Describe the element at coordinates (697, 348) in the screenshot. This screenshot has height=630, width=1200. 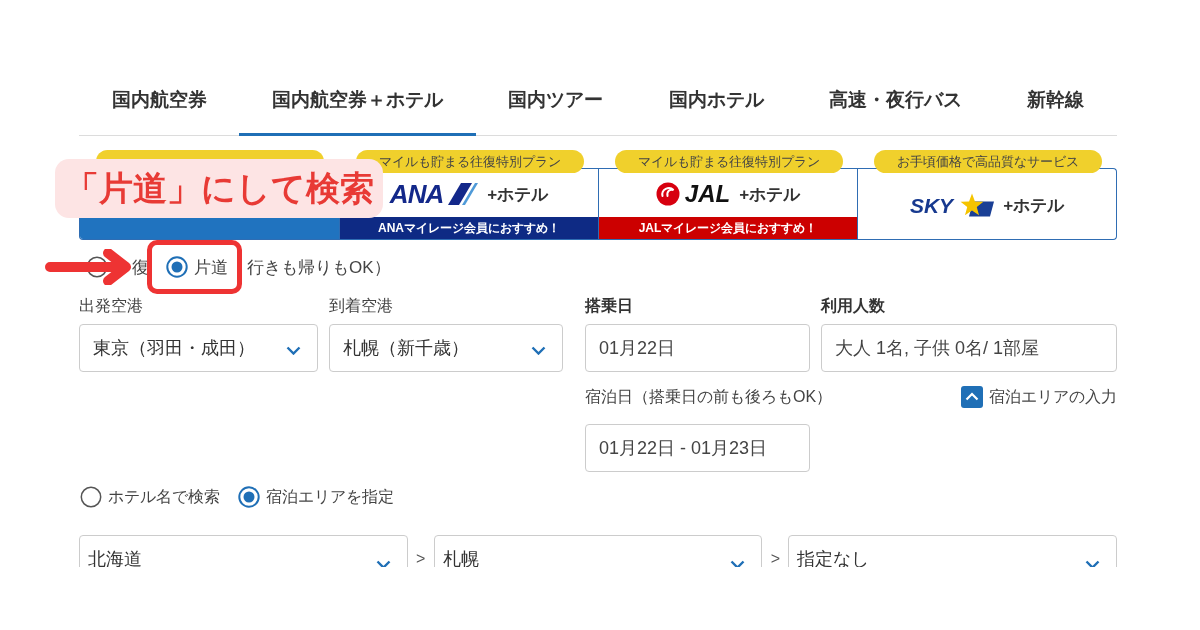
I see `input-field: 01月22日` at that location.